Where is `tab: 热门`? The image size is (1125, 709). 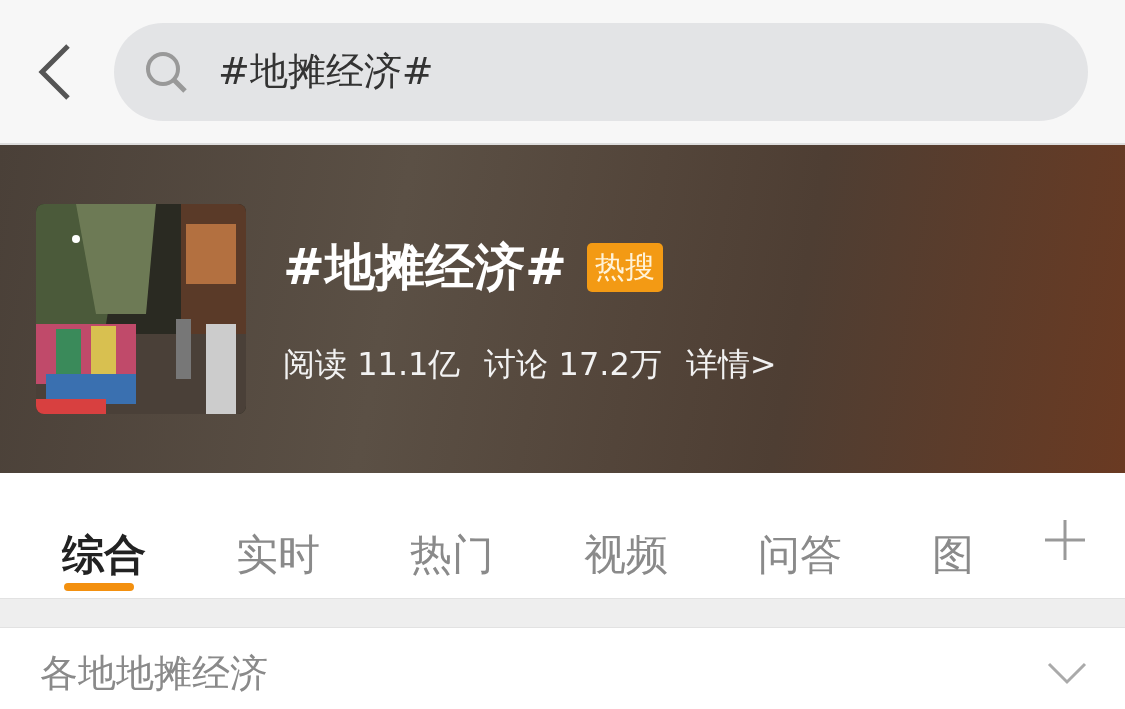
tab: 热门 is located at coordinates (491, 535).